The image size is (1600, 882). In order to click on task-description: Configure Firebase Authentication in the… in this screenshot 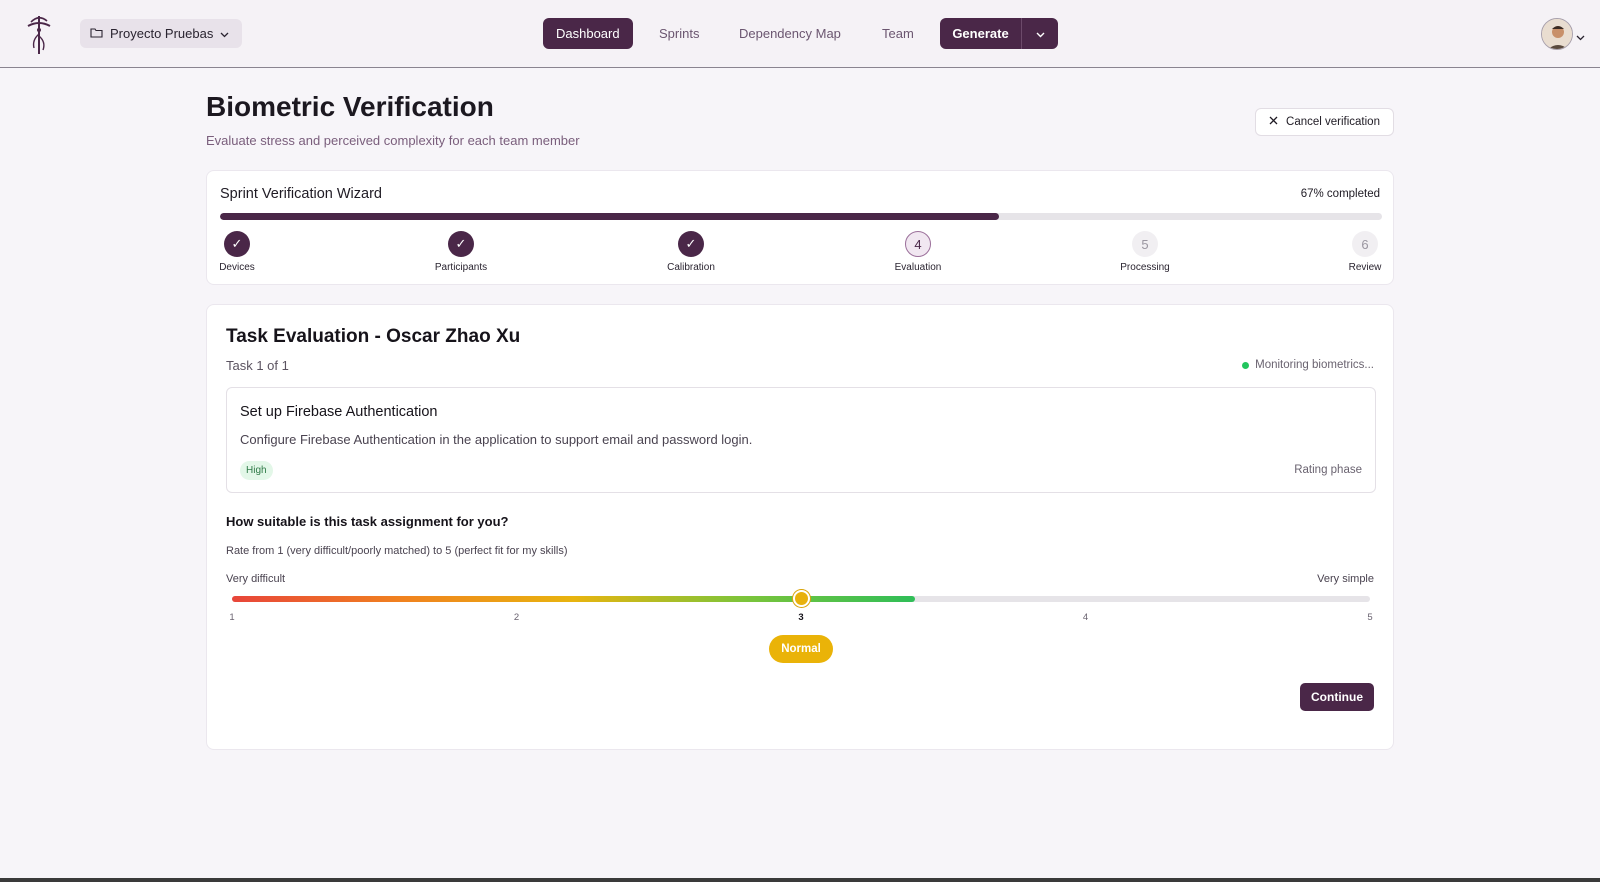, I will do `click(496, 439)`.